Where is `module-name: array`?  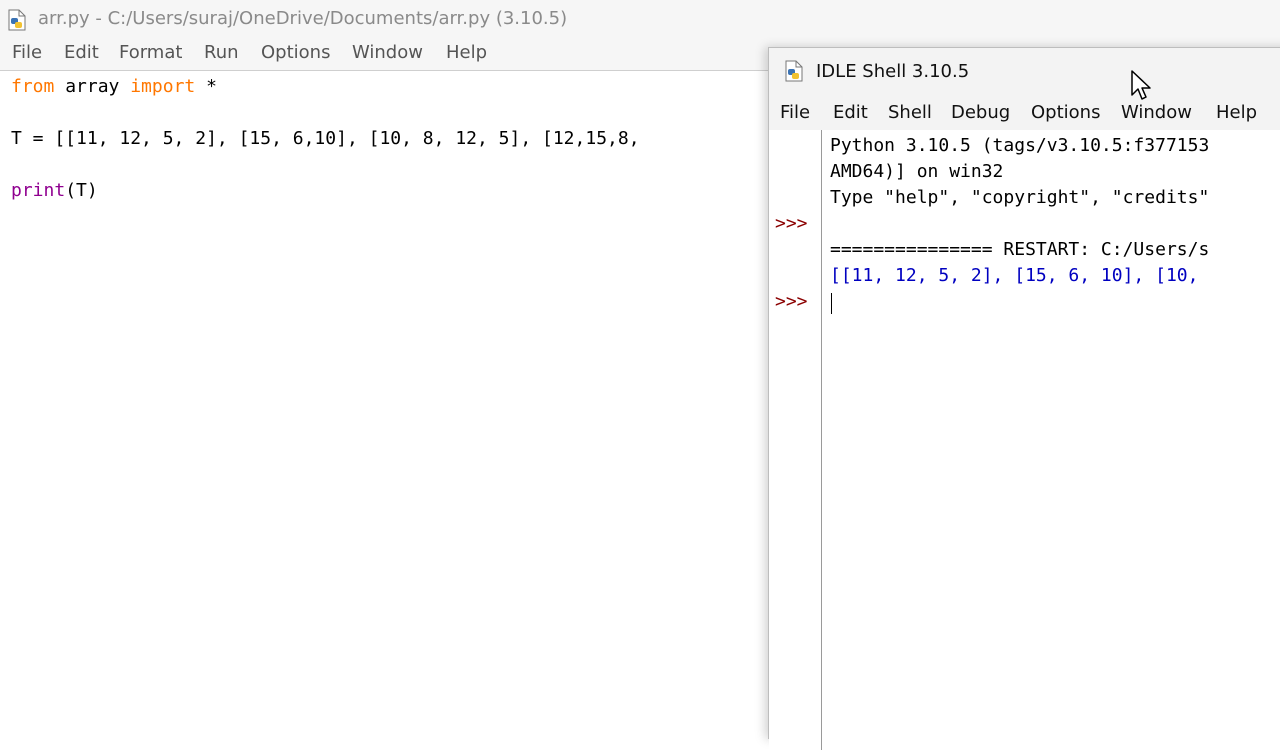 module-name: array is located at coordinates (92, 86).